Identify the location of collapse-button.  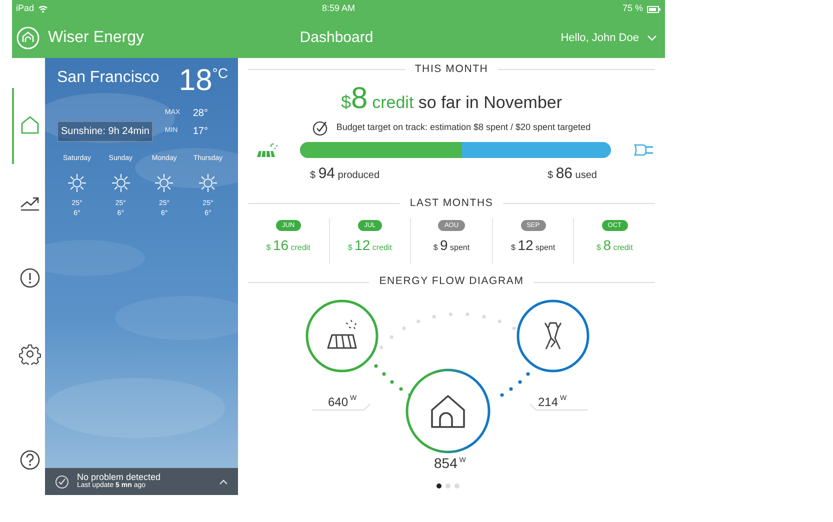
(223, 481).